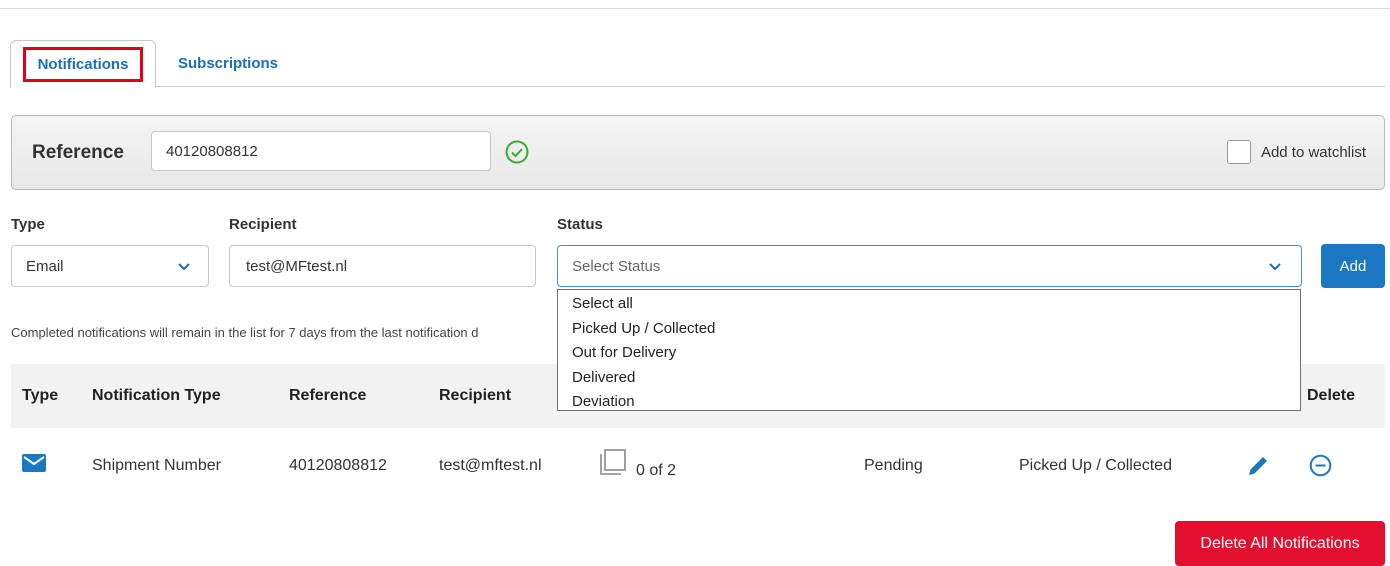  What do you see at coordinates (110, 266) in the screenshot?
I see `type-select: Email` at bounding box center [110, 266].